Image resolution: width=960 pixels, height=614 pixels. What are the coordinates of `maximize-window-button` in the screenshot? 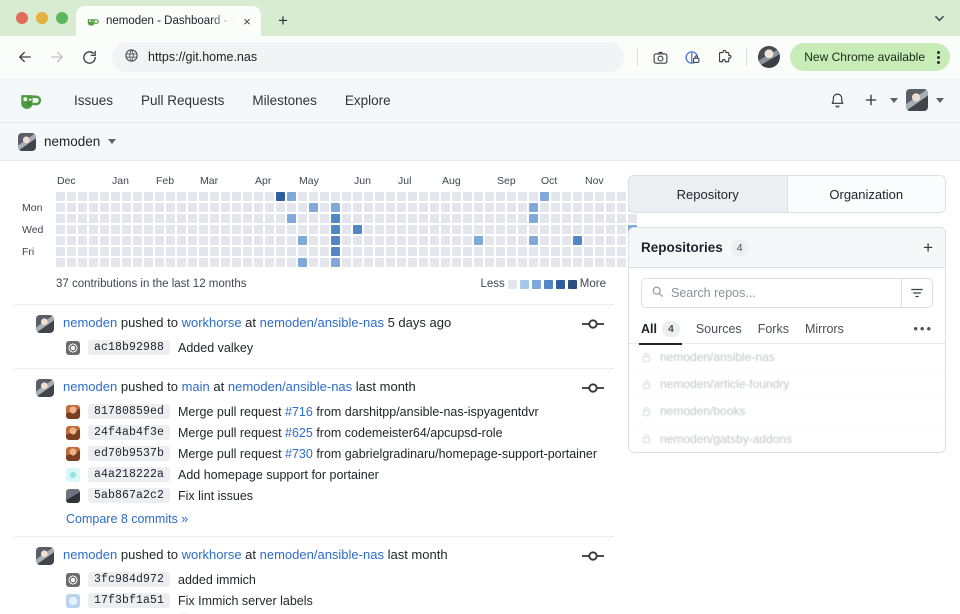 It's located at (62, 18).